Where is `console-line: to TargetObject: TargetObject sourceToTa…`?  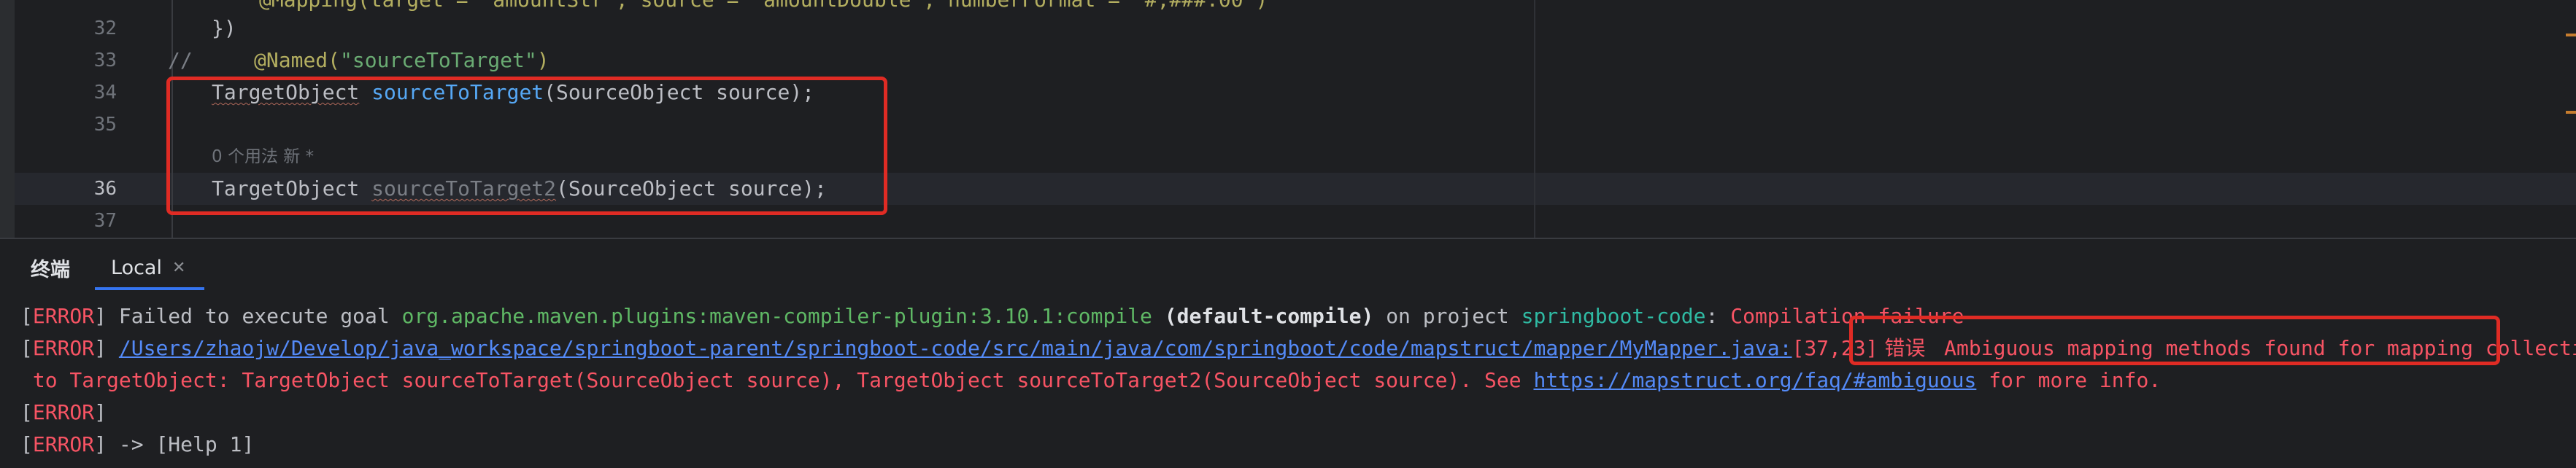
console-line: to TargetObject: TargetObject sourceToTa… is located at coordinates (1091, 380).